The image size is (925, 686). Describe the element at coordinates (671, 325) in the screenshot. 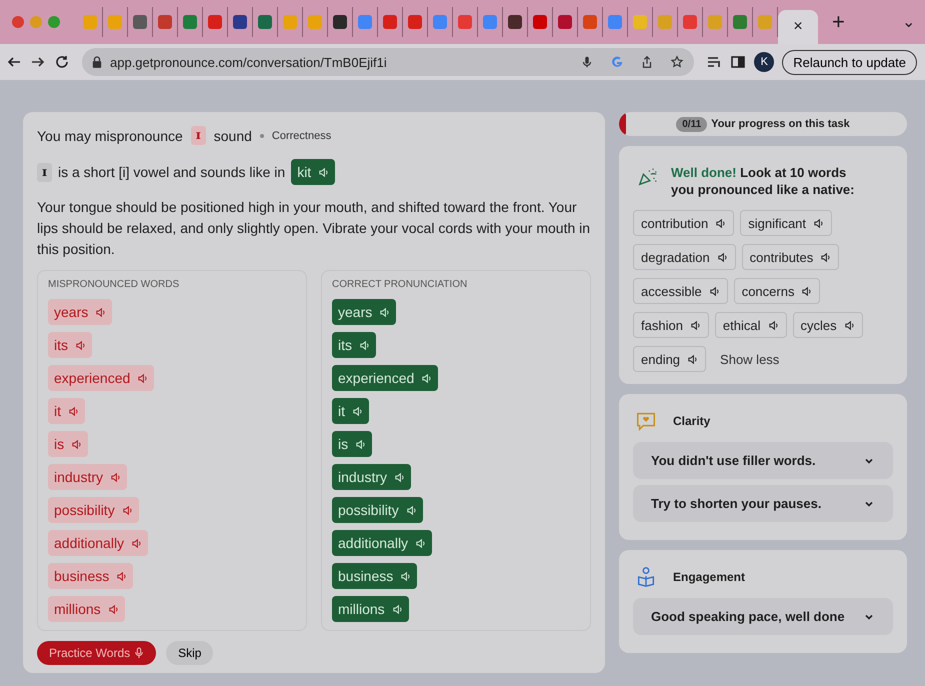

I see `word-chip: fashion` at that location.